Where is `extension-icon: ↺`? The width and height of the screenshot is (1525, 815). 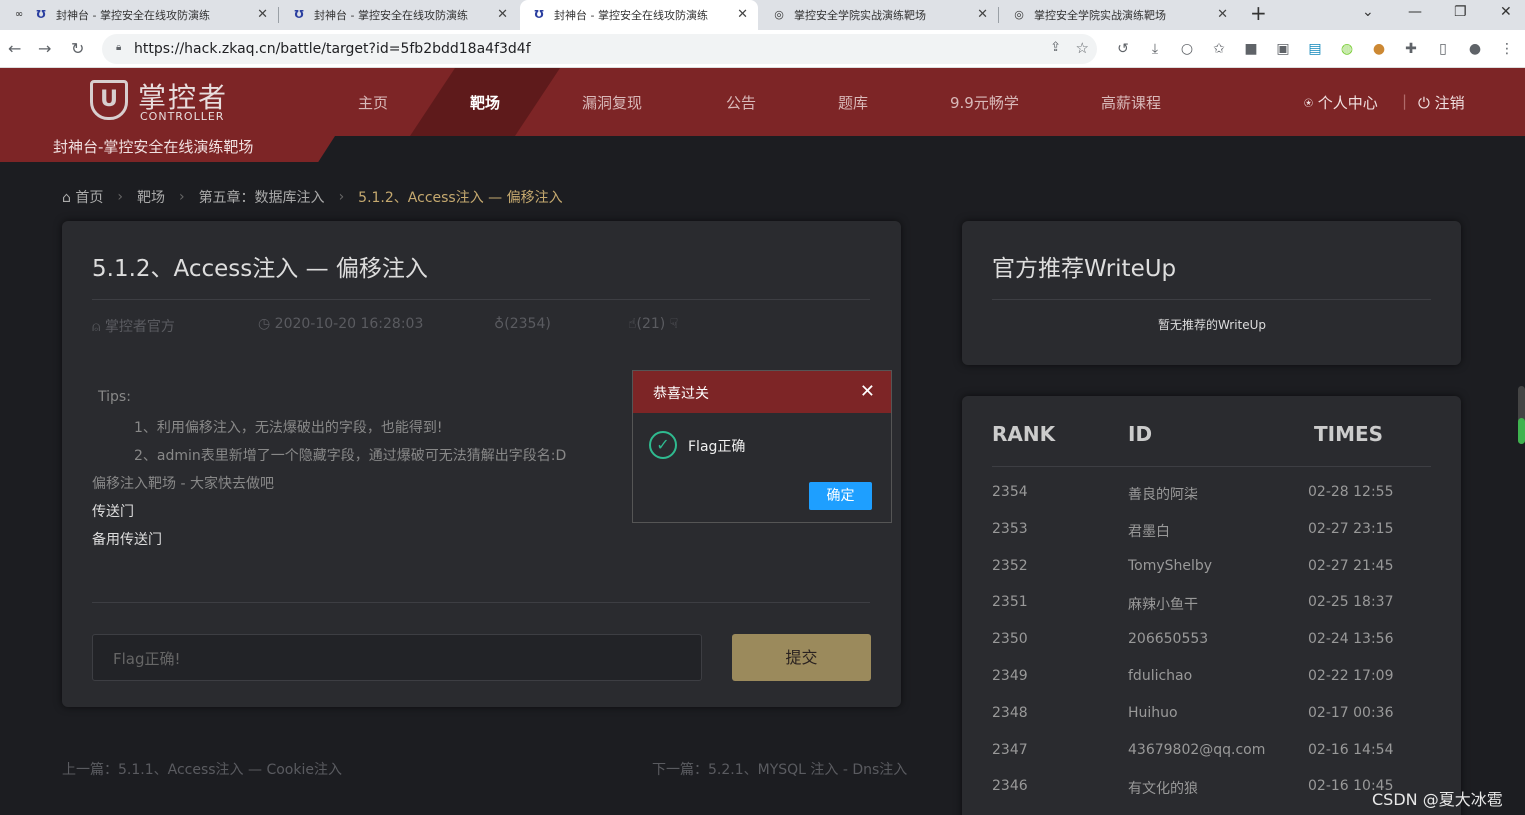
extension-icon: ↺ is located at coordinates (1123, 49).